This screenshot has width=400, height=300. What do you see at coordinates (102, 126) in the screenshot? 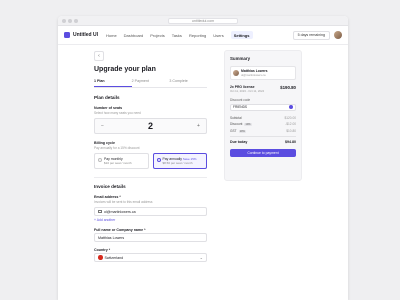
I see `minus-icon: −` at bounding box center [102, 126].